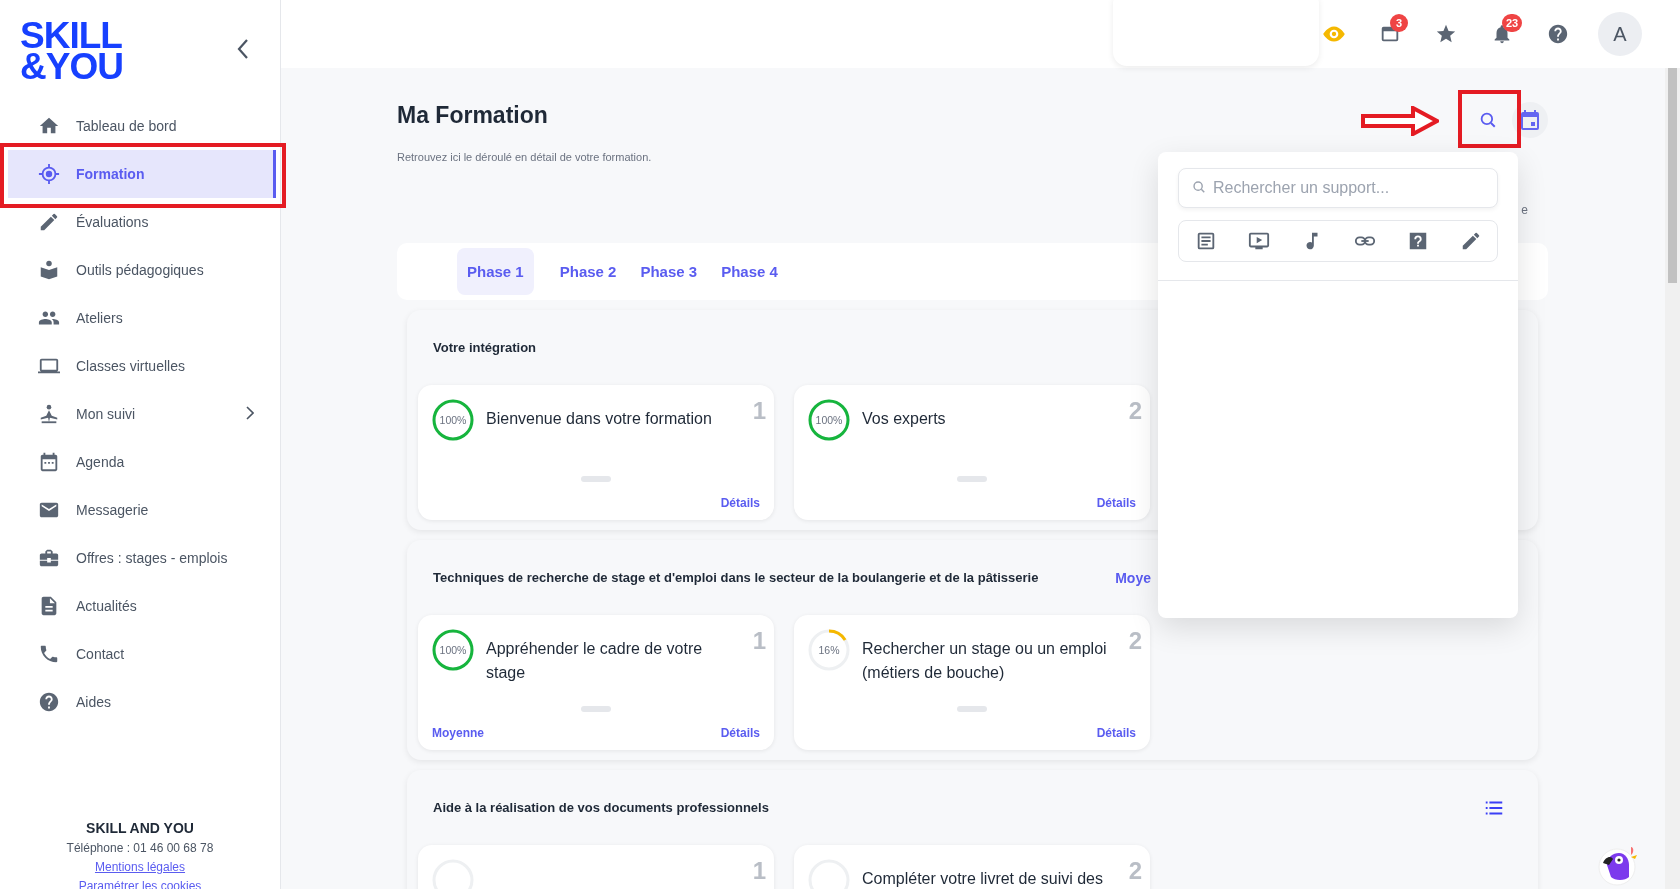  I want to click on scrollbar, so click(1672, 478).